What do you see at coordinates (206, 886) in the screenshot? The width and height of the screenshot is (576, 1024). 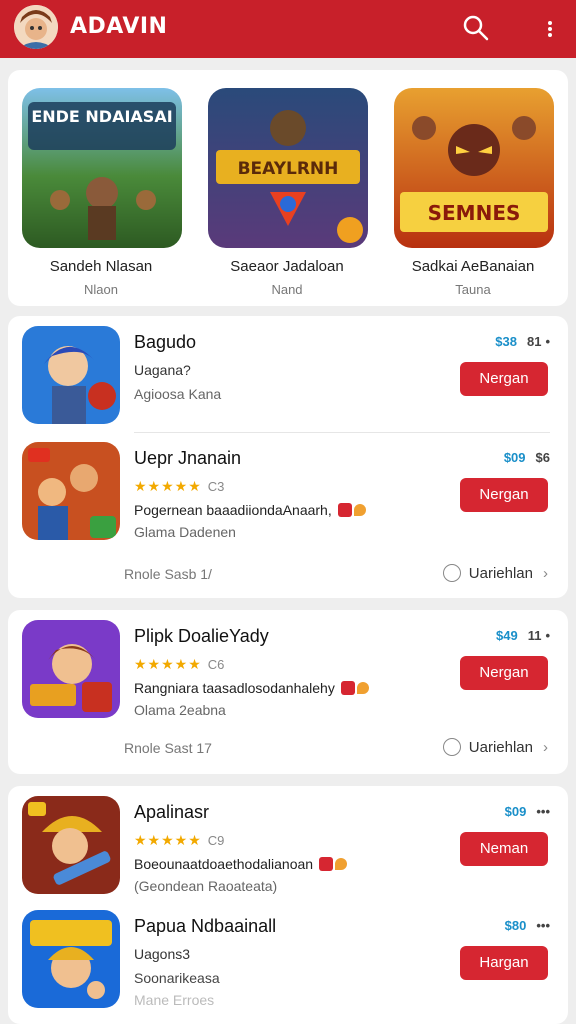 I see `app-developer: (Geondean Raoateata)` at bounding box center [206, 886].